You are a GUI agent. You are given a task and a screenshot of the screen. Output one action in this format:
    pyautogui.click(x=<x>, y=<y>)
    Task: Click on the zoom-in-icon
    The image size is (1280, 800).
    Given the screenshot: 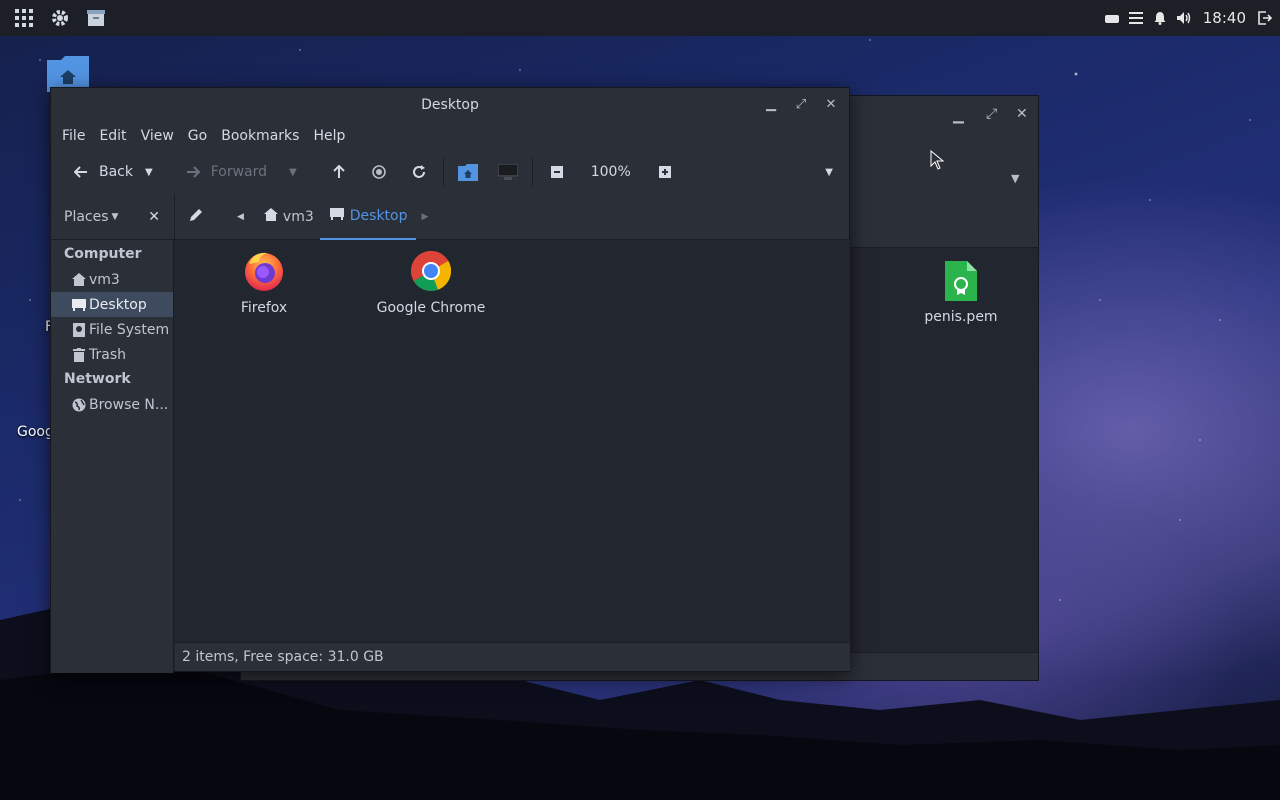 What is the action you would take?
    pyautogui.click(x=665, y=172)
    